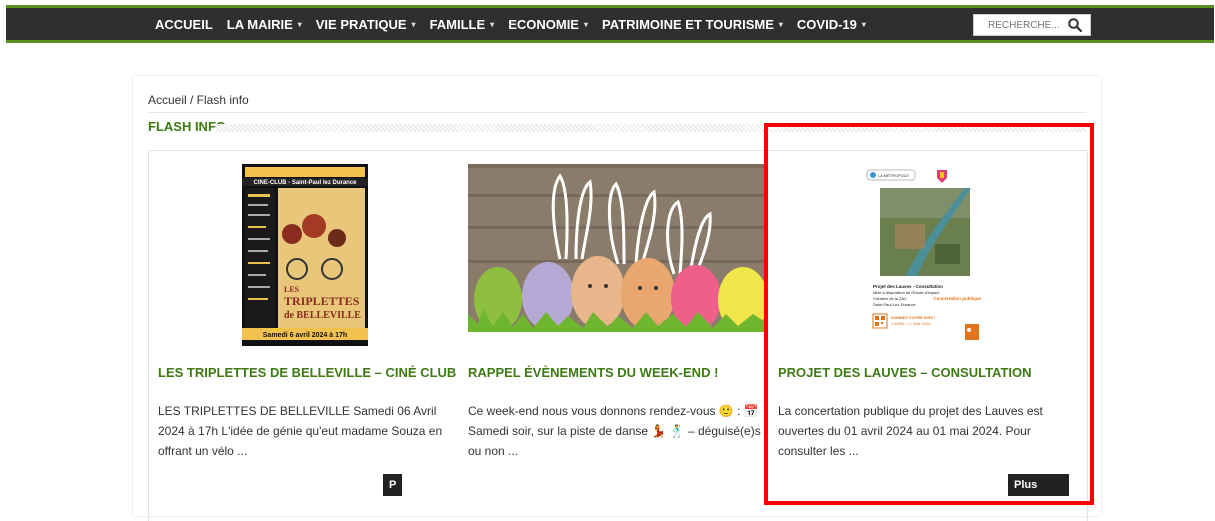 Image resolution: width=1215 pixels, height=521 pixels. I want to click on poster-date: Samedi 6 avril 2024 à 17h, so click(305, 335).